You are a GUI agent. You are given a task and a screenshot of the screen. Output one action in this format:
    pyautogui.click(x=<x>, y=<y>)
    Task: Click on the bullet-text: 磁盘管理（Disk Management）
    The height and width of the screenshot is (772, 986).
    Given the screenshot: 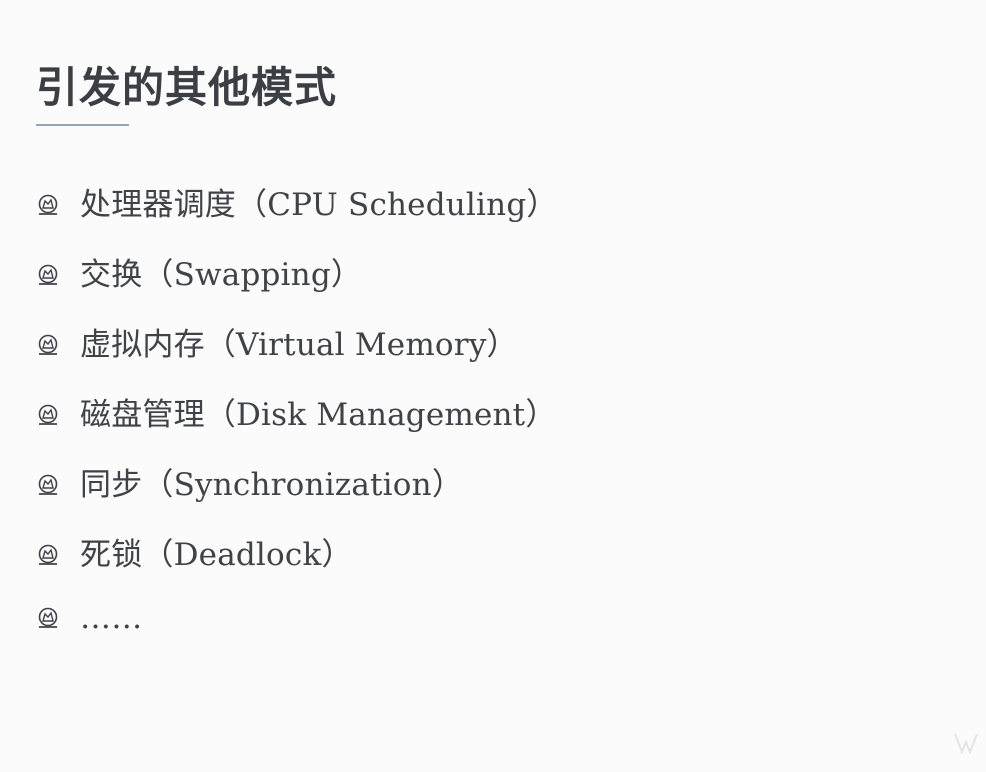 What is the action you would take?
    pyautogui.click(x=318, y=415)
    